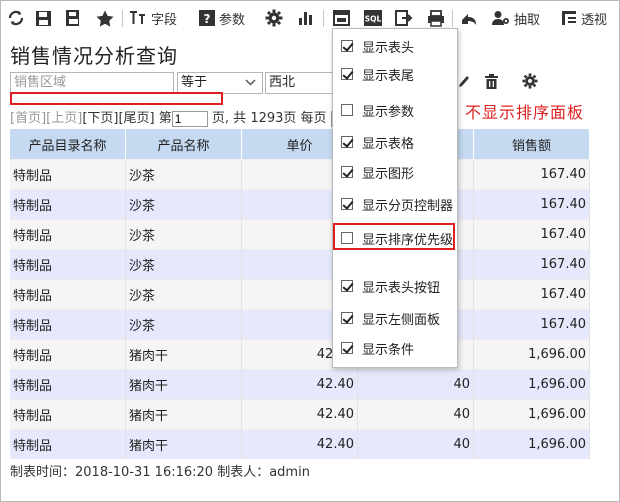  What do you see at coordinates (207, 18) in the screenshot?
I see `question-icon: ?` at bounding box center [207, 18].